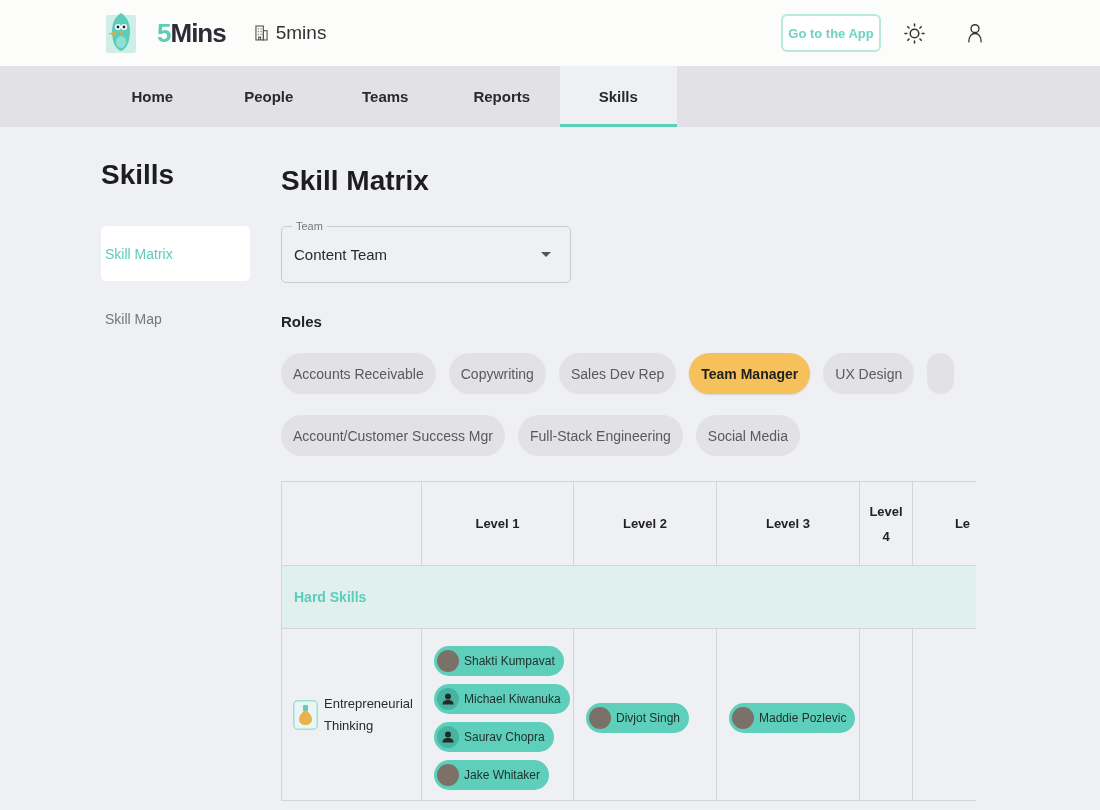  Describe the element at coordinates (628, 597) in the screenshot. I see `group-header: Hard Skills` at that location.